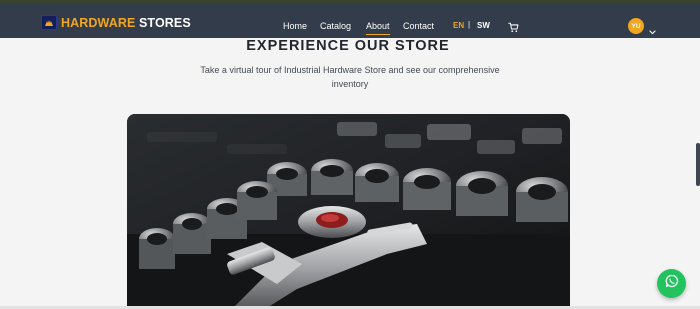 The height and width of the screenshot is (309, 700). I want to click on nav-about: About, so click(378, 28).